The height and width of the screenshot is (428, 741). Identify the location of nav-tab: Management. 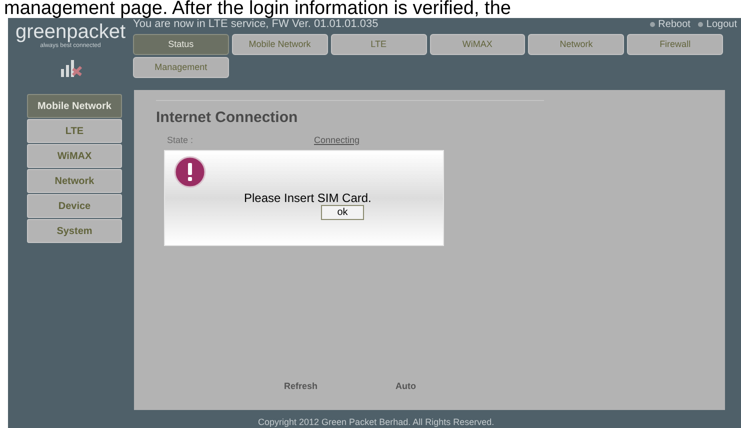
(181, 67).